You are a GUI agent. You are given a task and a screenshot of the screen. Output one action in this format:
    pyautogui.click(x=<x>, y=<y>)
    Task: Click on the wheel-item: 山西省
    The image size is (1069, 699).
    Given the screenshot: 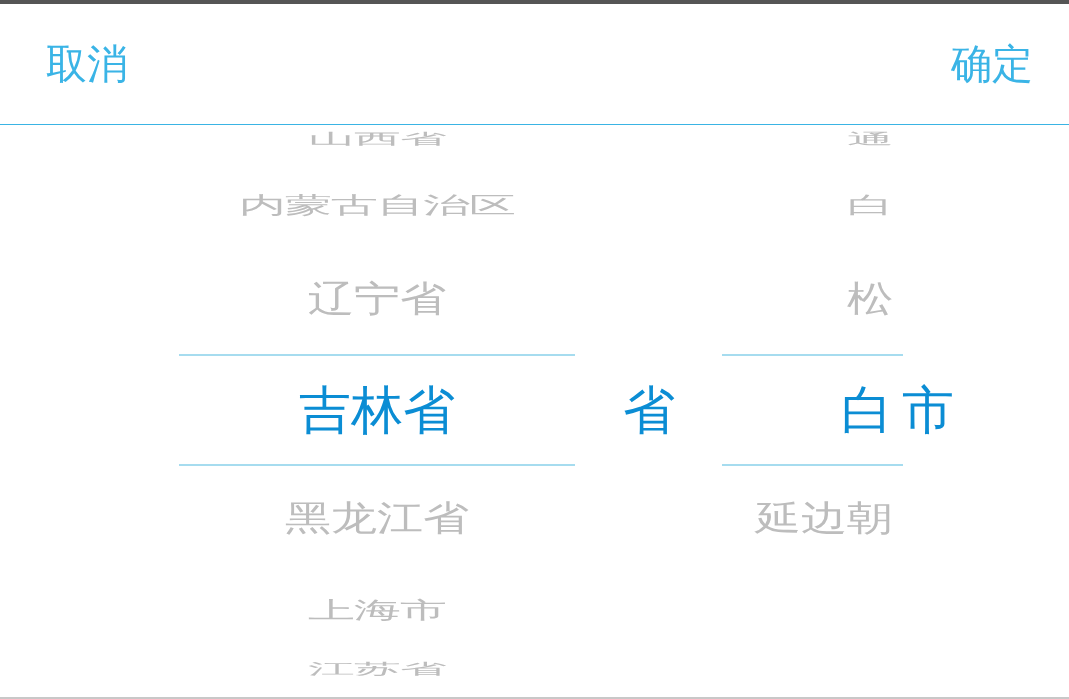 What is the action you would take?
    pyautogui.click(x=377, y=139)
    